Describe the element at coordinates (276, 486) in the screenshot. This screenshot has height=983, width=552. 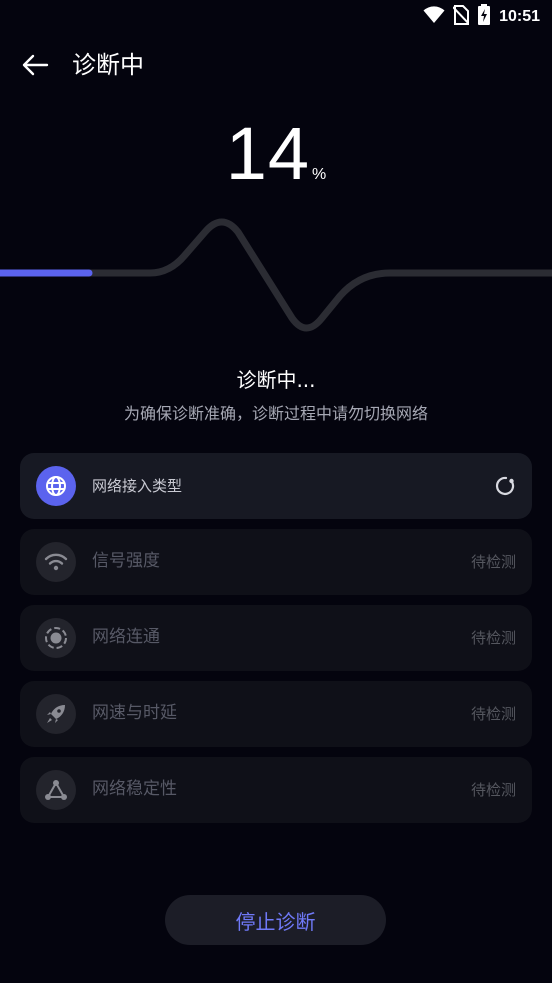
I see `check-item-access-type: 网络接入类型` at that location.